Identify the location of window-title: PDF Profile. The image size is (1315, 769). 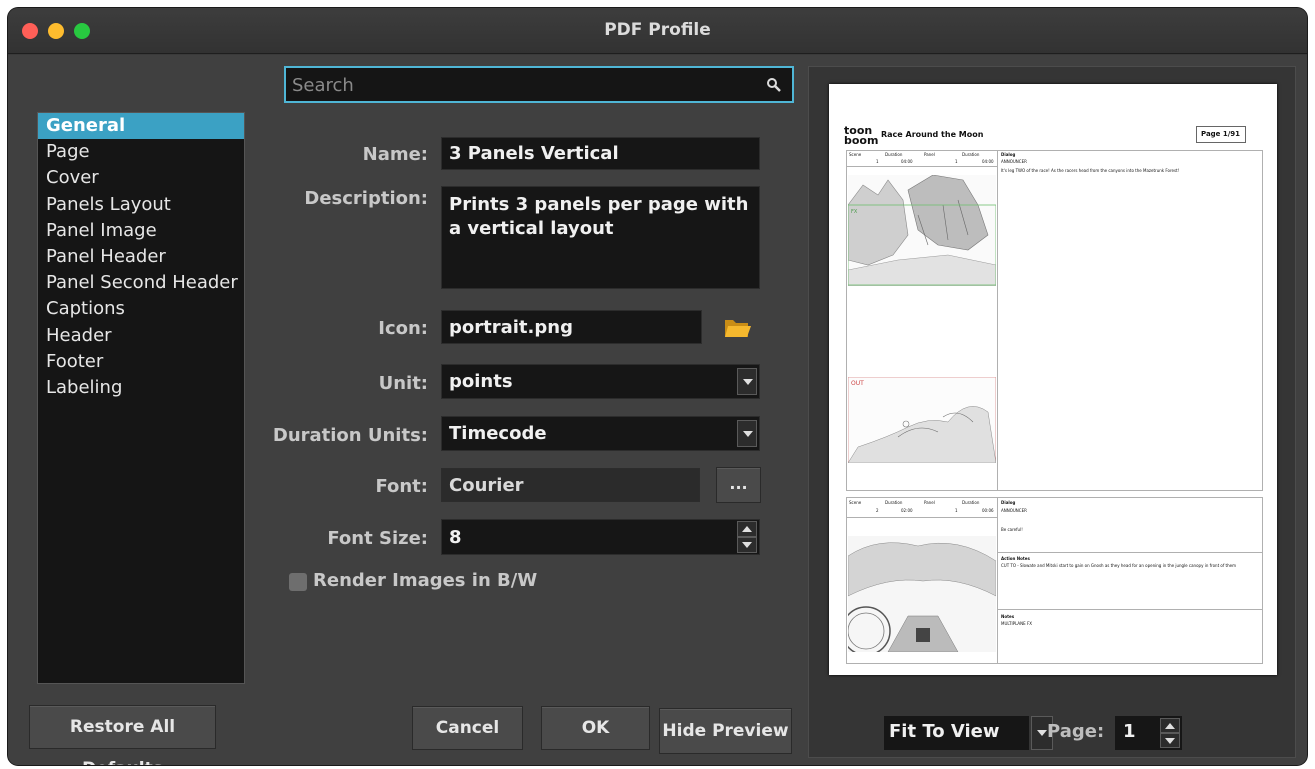
(657, 30).